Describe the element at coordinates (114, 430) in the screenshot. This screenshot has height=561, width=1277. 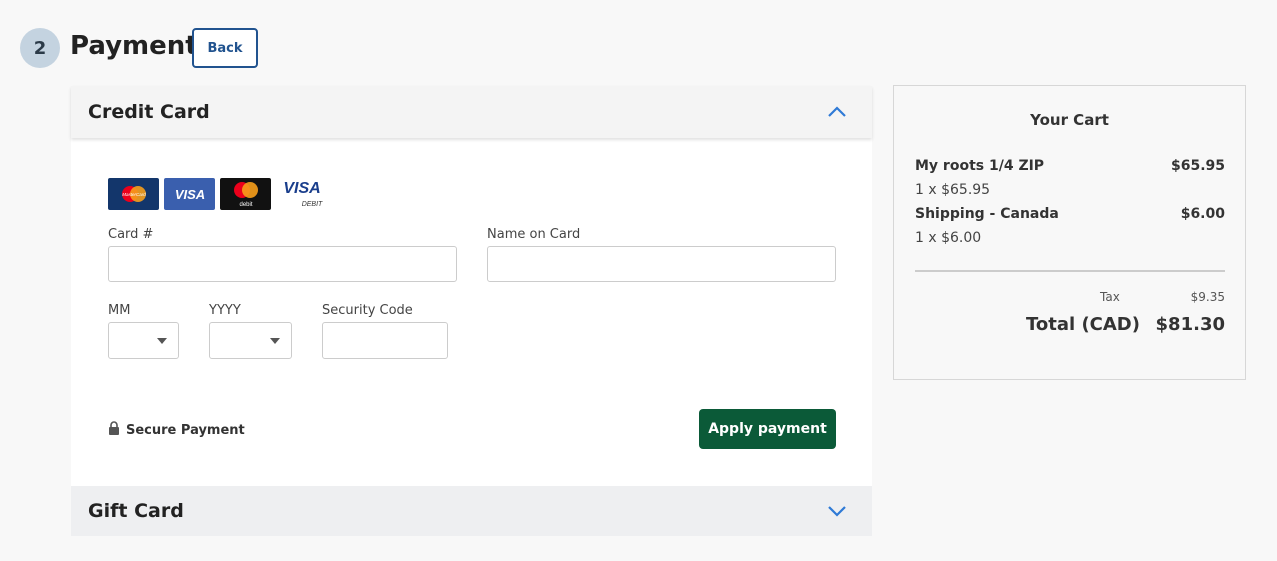
I see `lock-icon` at that location.